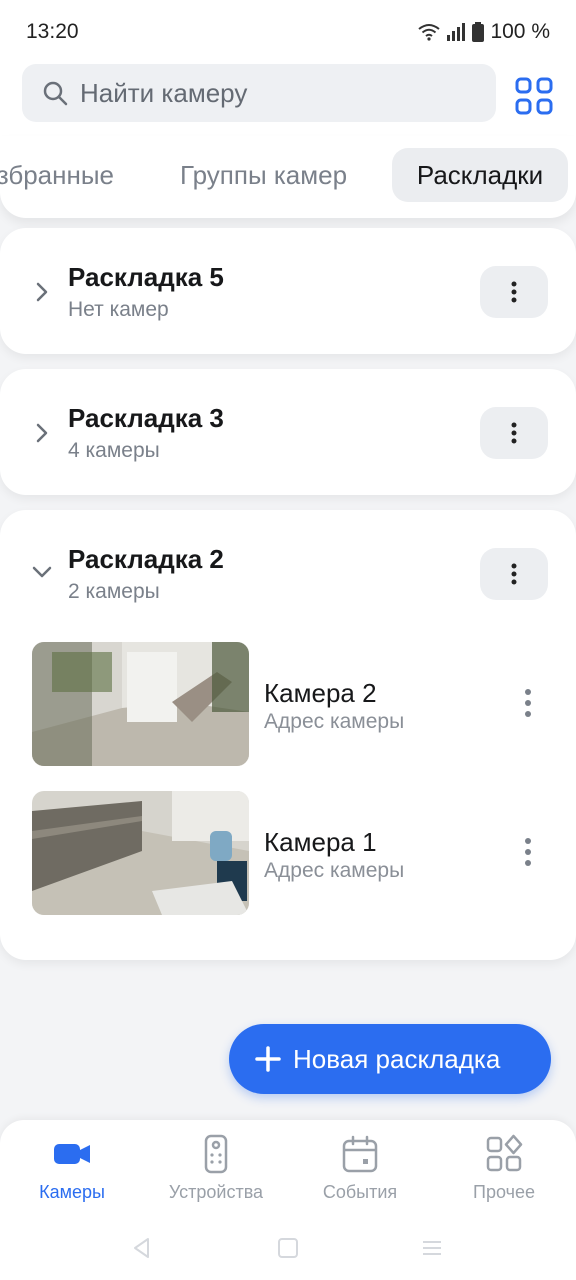  I want to click on more-apps-icon, so click(504, 1153).